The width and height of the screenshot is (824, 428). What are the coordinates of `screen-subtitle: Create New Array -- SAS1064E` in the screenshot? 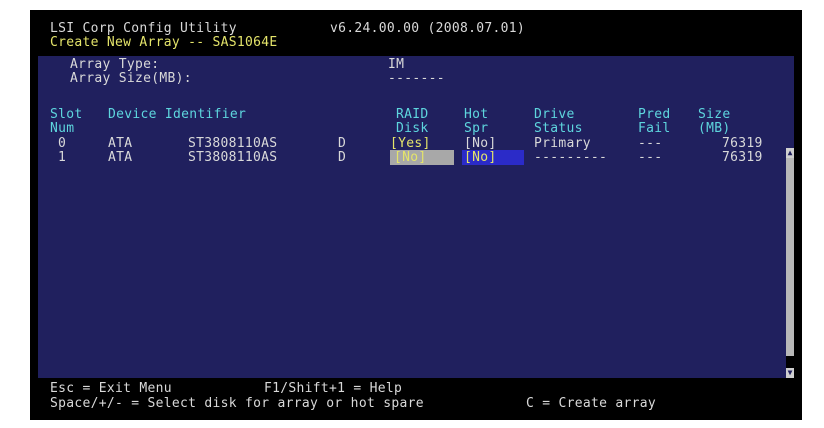 It's located at (164, 42).